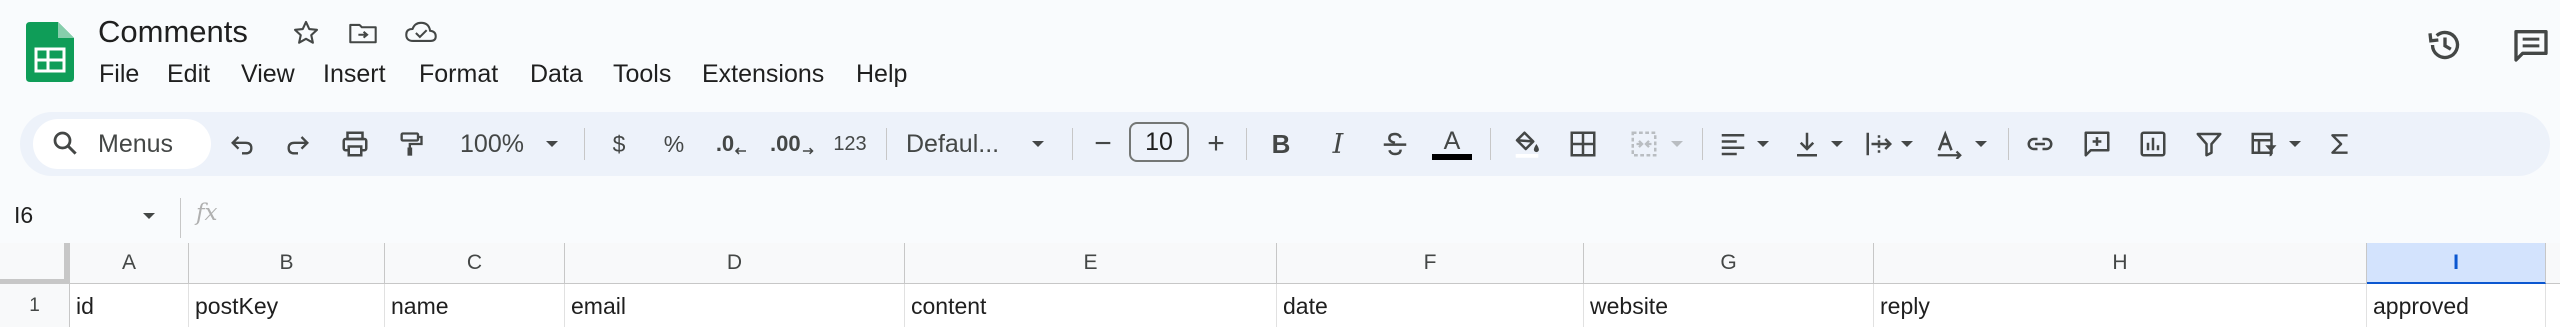 The image size is (2560, 327). Describe the element at coordinates (136, 144) in the screenshot. I see `search-menus-placeholder: Menus` at that location.